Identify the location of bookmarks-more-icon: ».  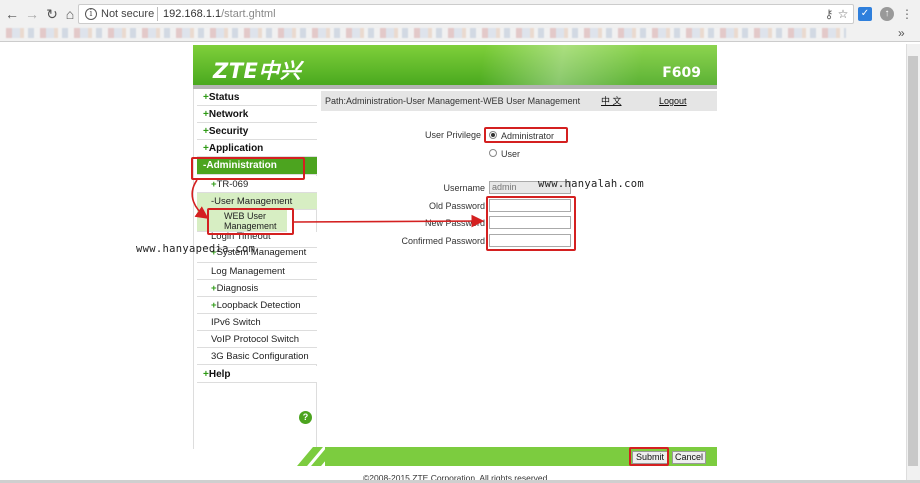
(901, 33).